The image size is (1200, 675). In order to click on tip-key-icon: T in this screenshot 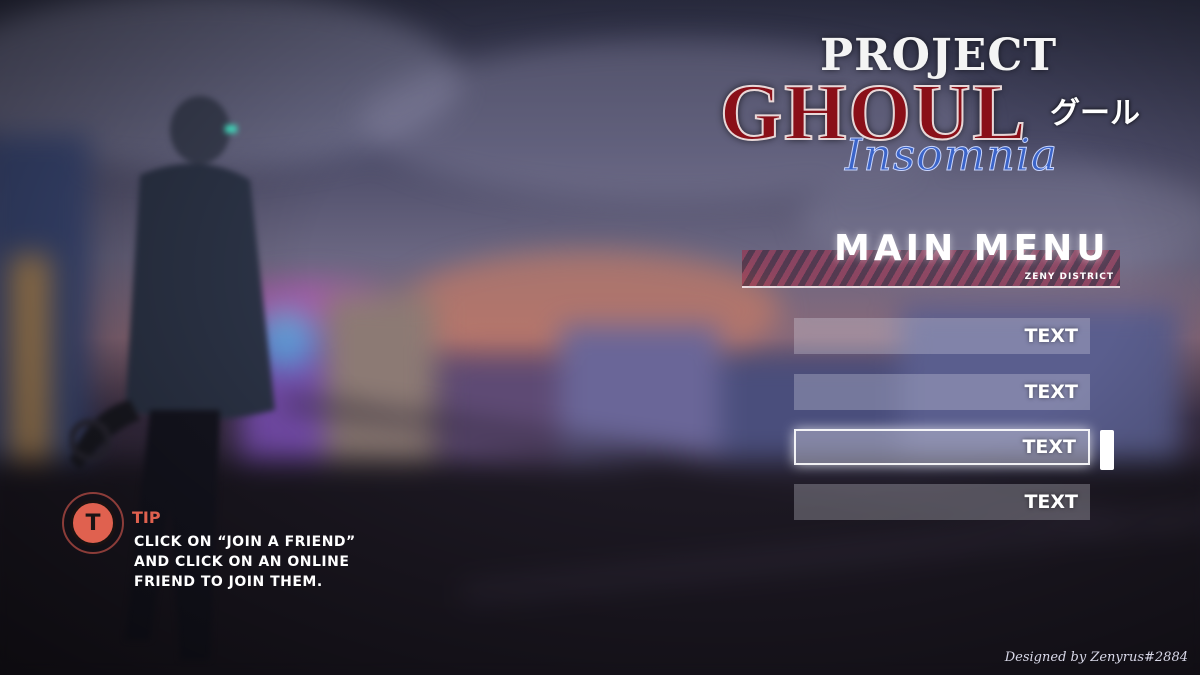, I will do `click(93, 523)`.